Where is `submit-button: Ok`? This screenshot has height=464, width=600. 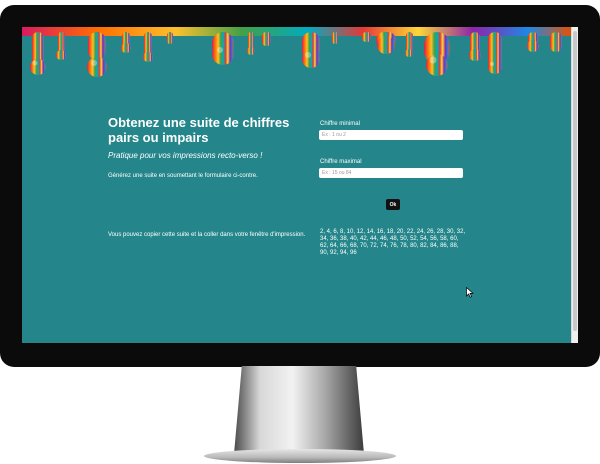 submit-button: Ok is located at coordinates (393, 204).